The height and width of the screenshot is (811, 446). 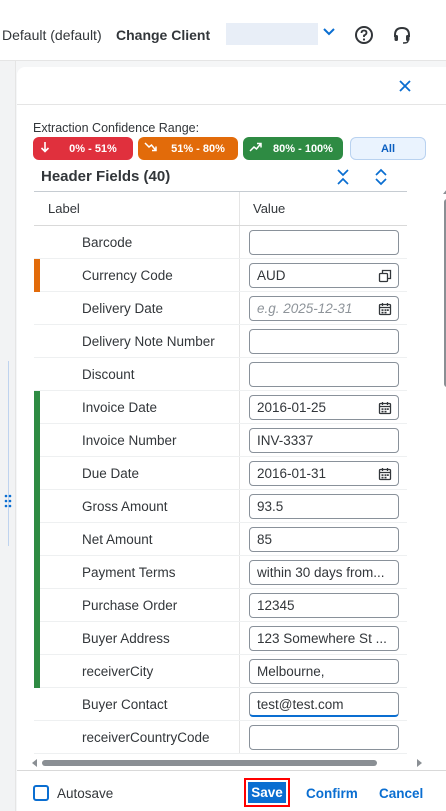 What do you see at coordinates (405, 86) in the screenshot?
I see `close-icon` at bounding box center [405, 86].